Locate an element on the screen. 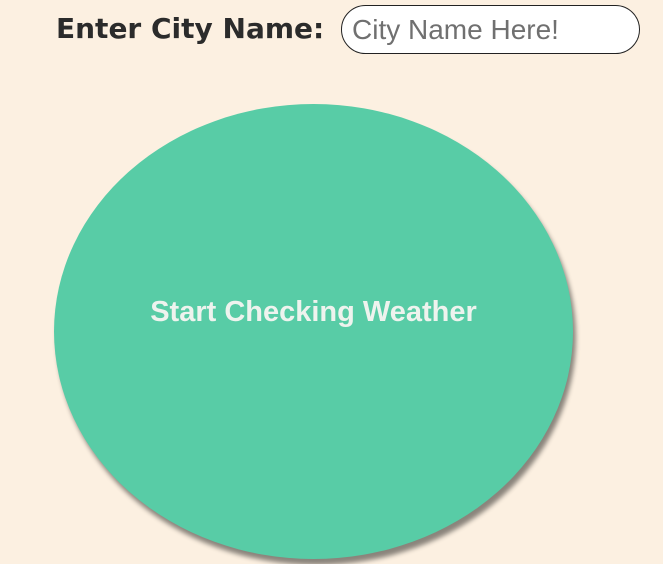 Image resolution: width=663 pixels, height=564 pixels. city-name-input is located at coordinates (490, 29).